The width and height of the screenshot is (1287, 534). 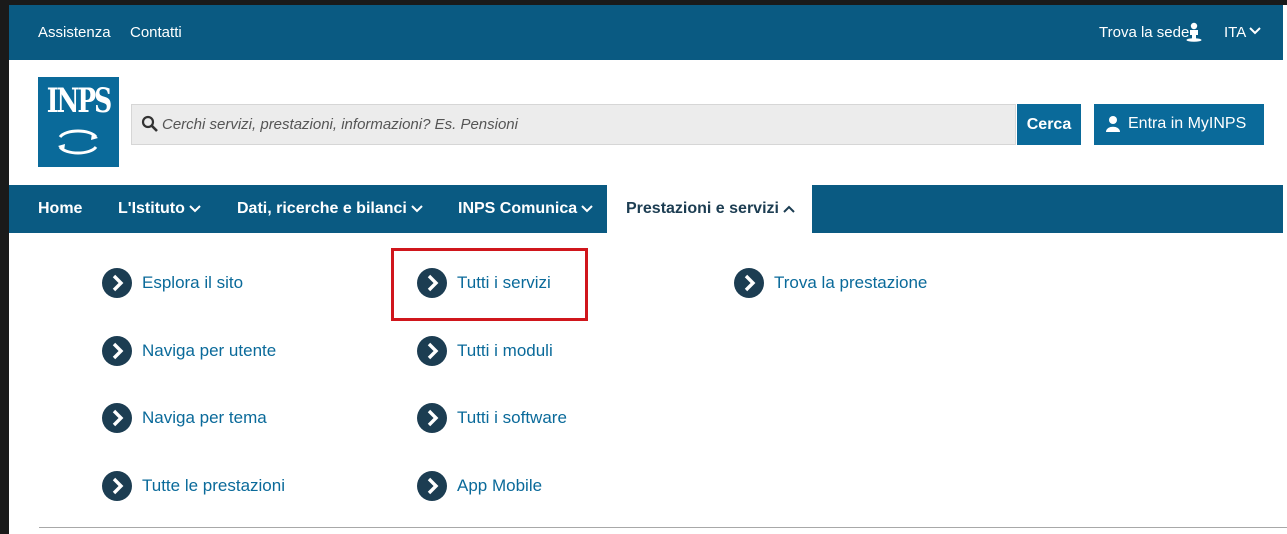 What do you see at coordinates (1194, 32) in the screenshot?
I see `person-pin-icon` at bounding box center [1194, 32].